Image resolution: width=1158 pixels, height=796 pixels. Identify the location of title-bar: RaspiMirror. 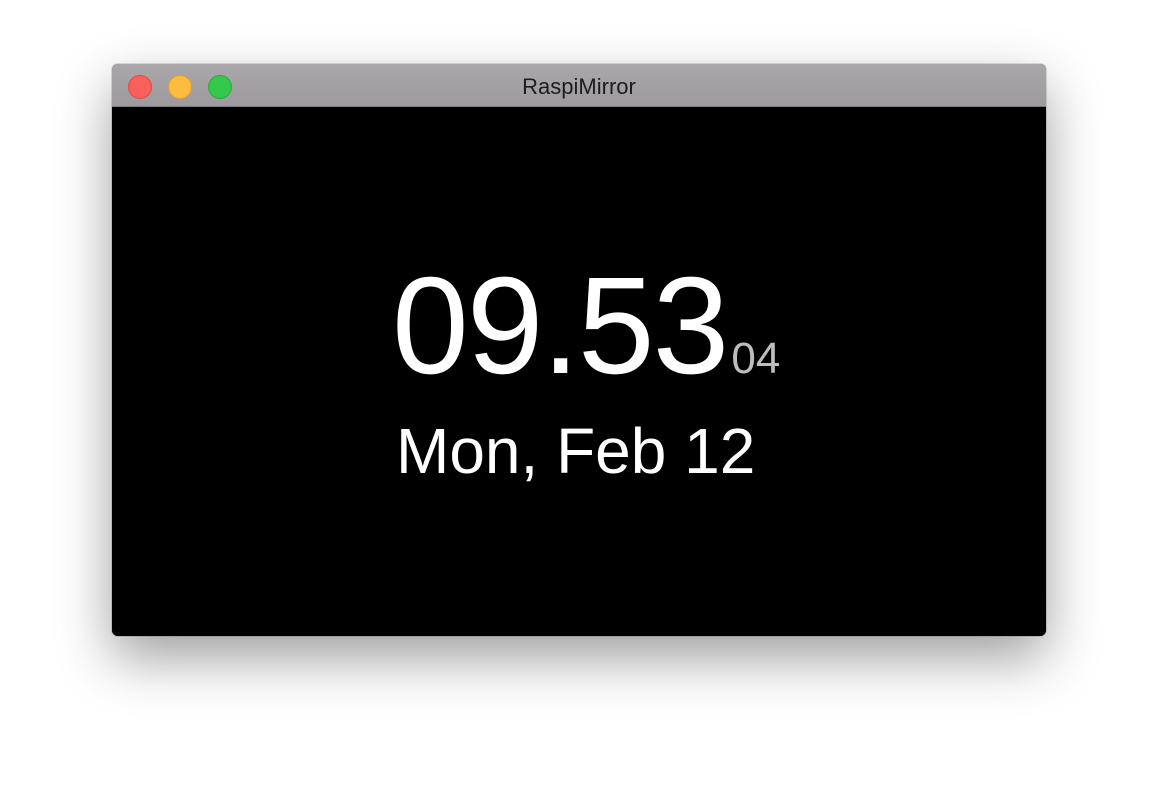
(579, 85).